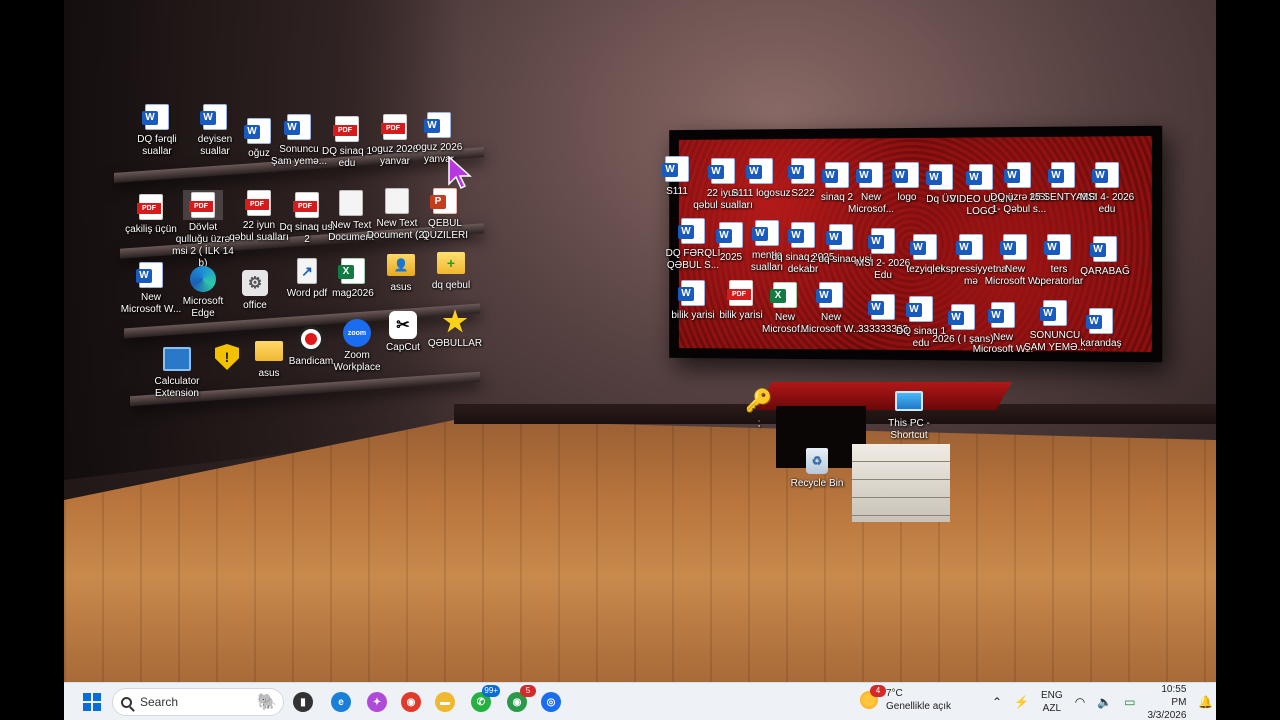 Image resolution: width=1280 pixels, height=720 pixels. Describe the element at coordinates (1174, 695) in the screenshot. I see `clock-time: 10:55 PM` at that location.